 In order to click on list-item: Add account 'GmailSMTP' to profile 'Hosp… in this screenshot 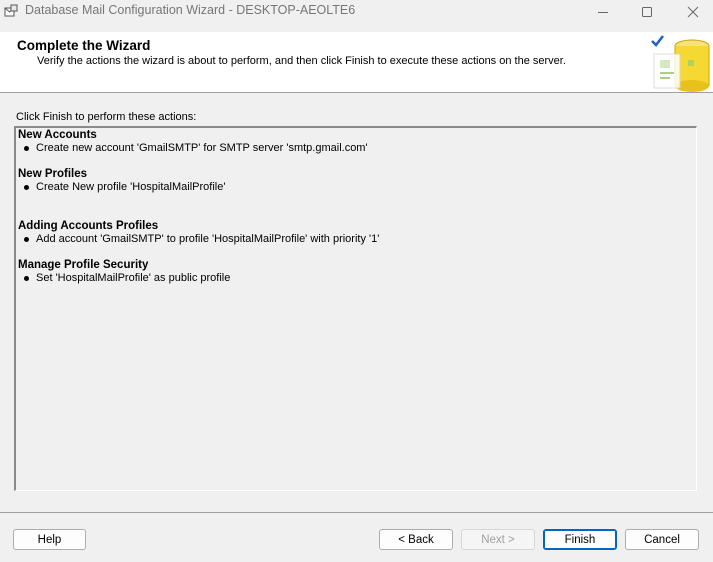, I will do `click(198, 239)`.